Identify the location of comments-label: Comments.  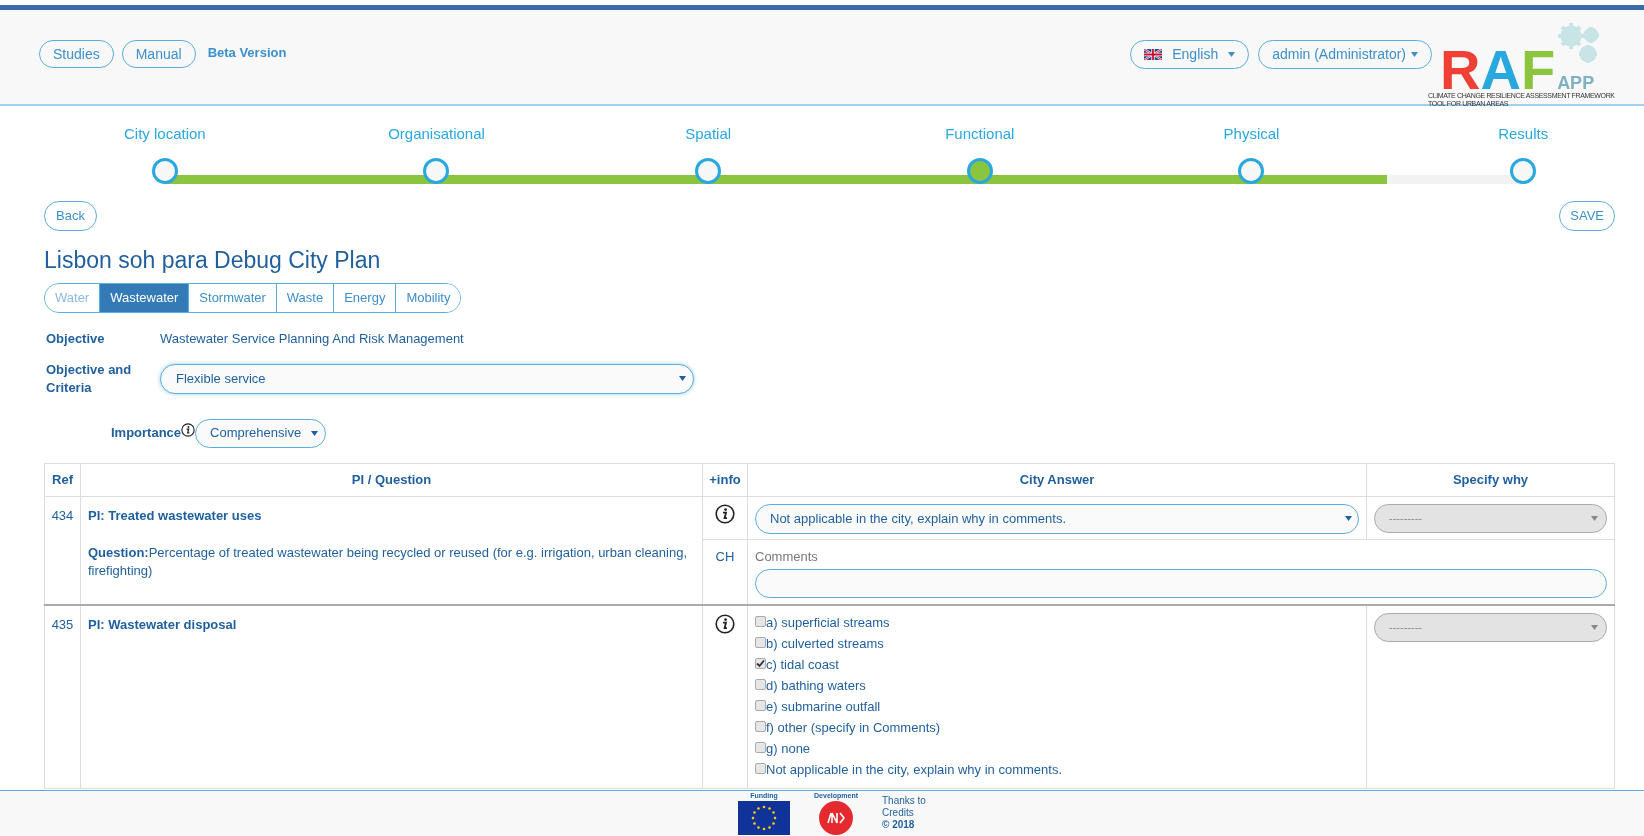
(787, 556).